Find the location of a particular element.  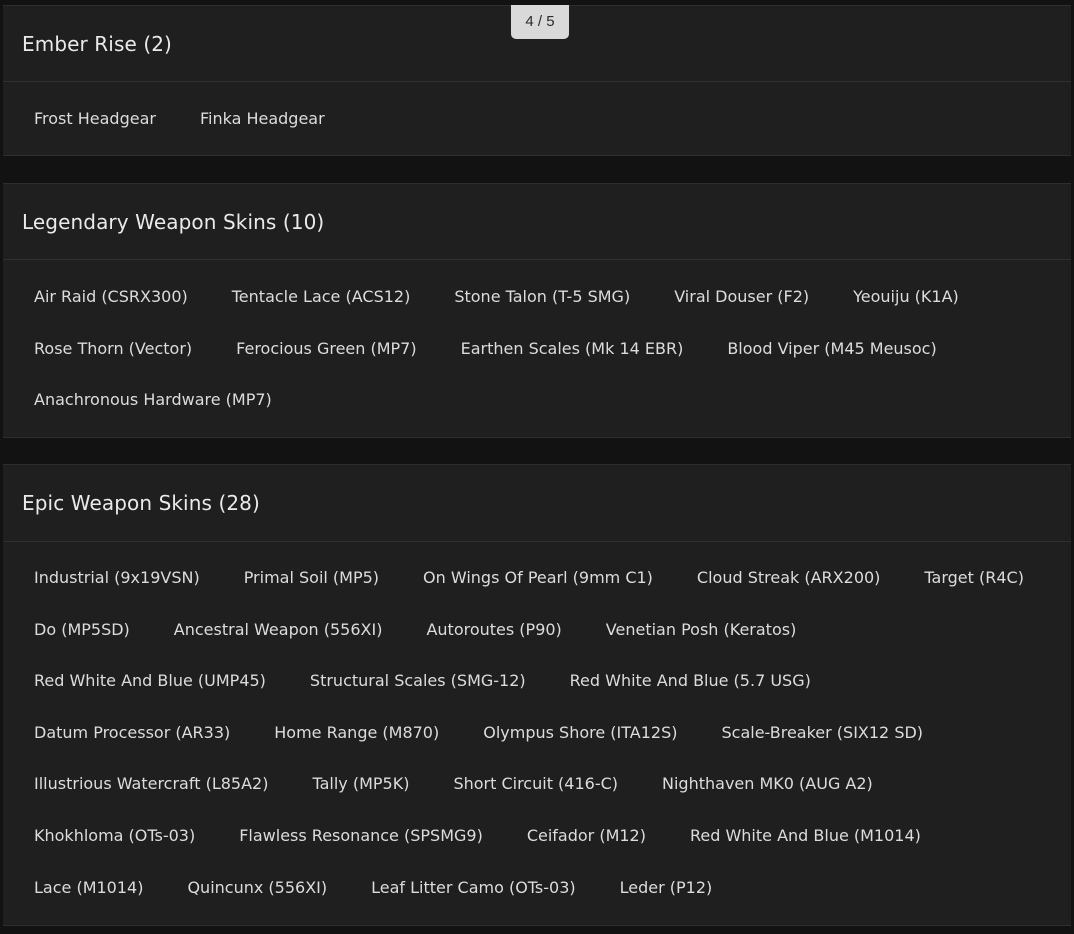

list-item: Nighthaven MK0 (AUG A2) is located at coordinates (767, 784).